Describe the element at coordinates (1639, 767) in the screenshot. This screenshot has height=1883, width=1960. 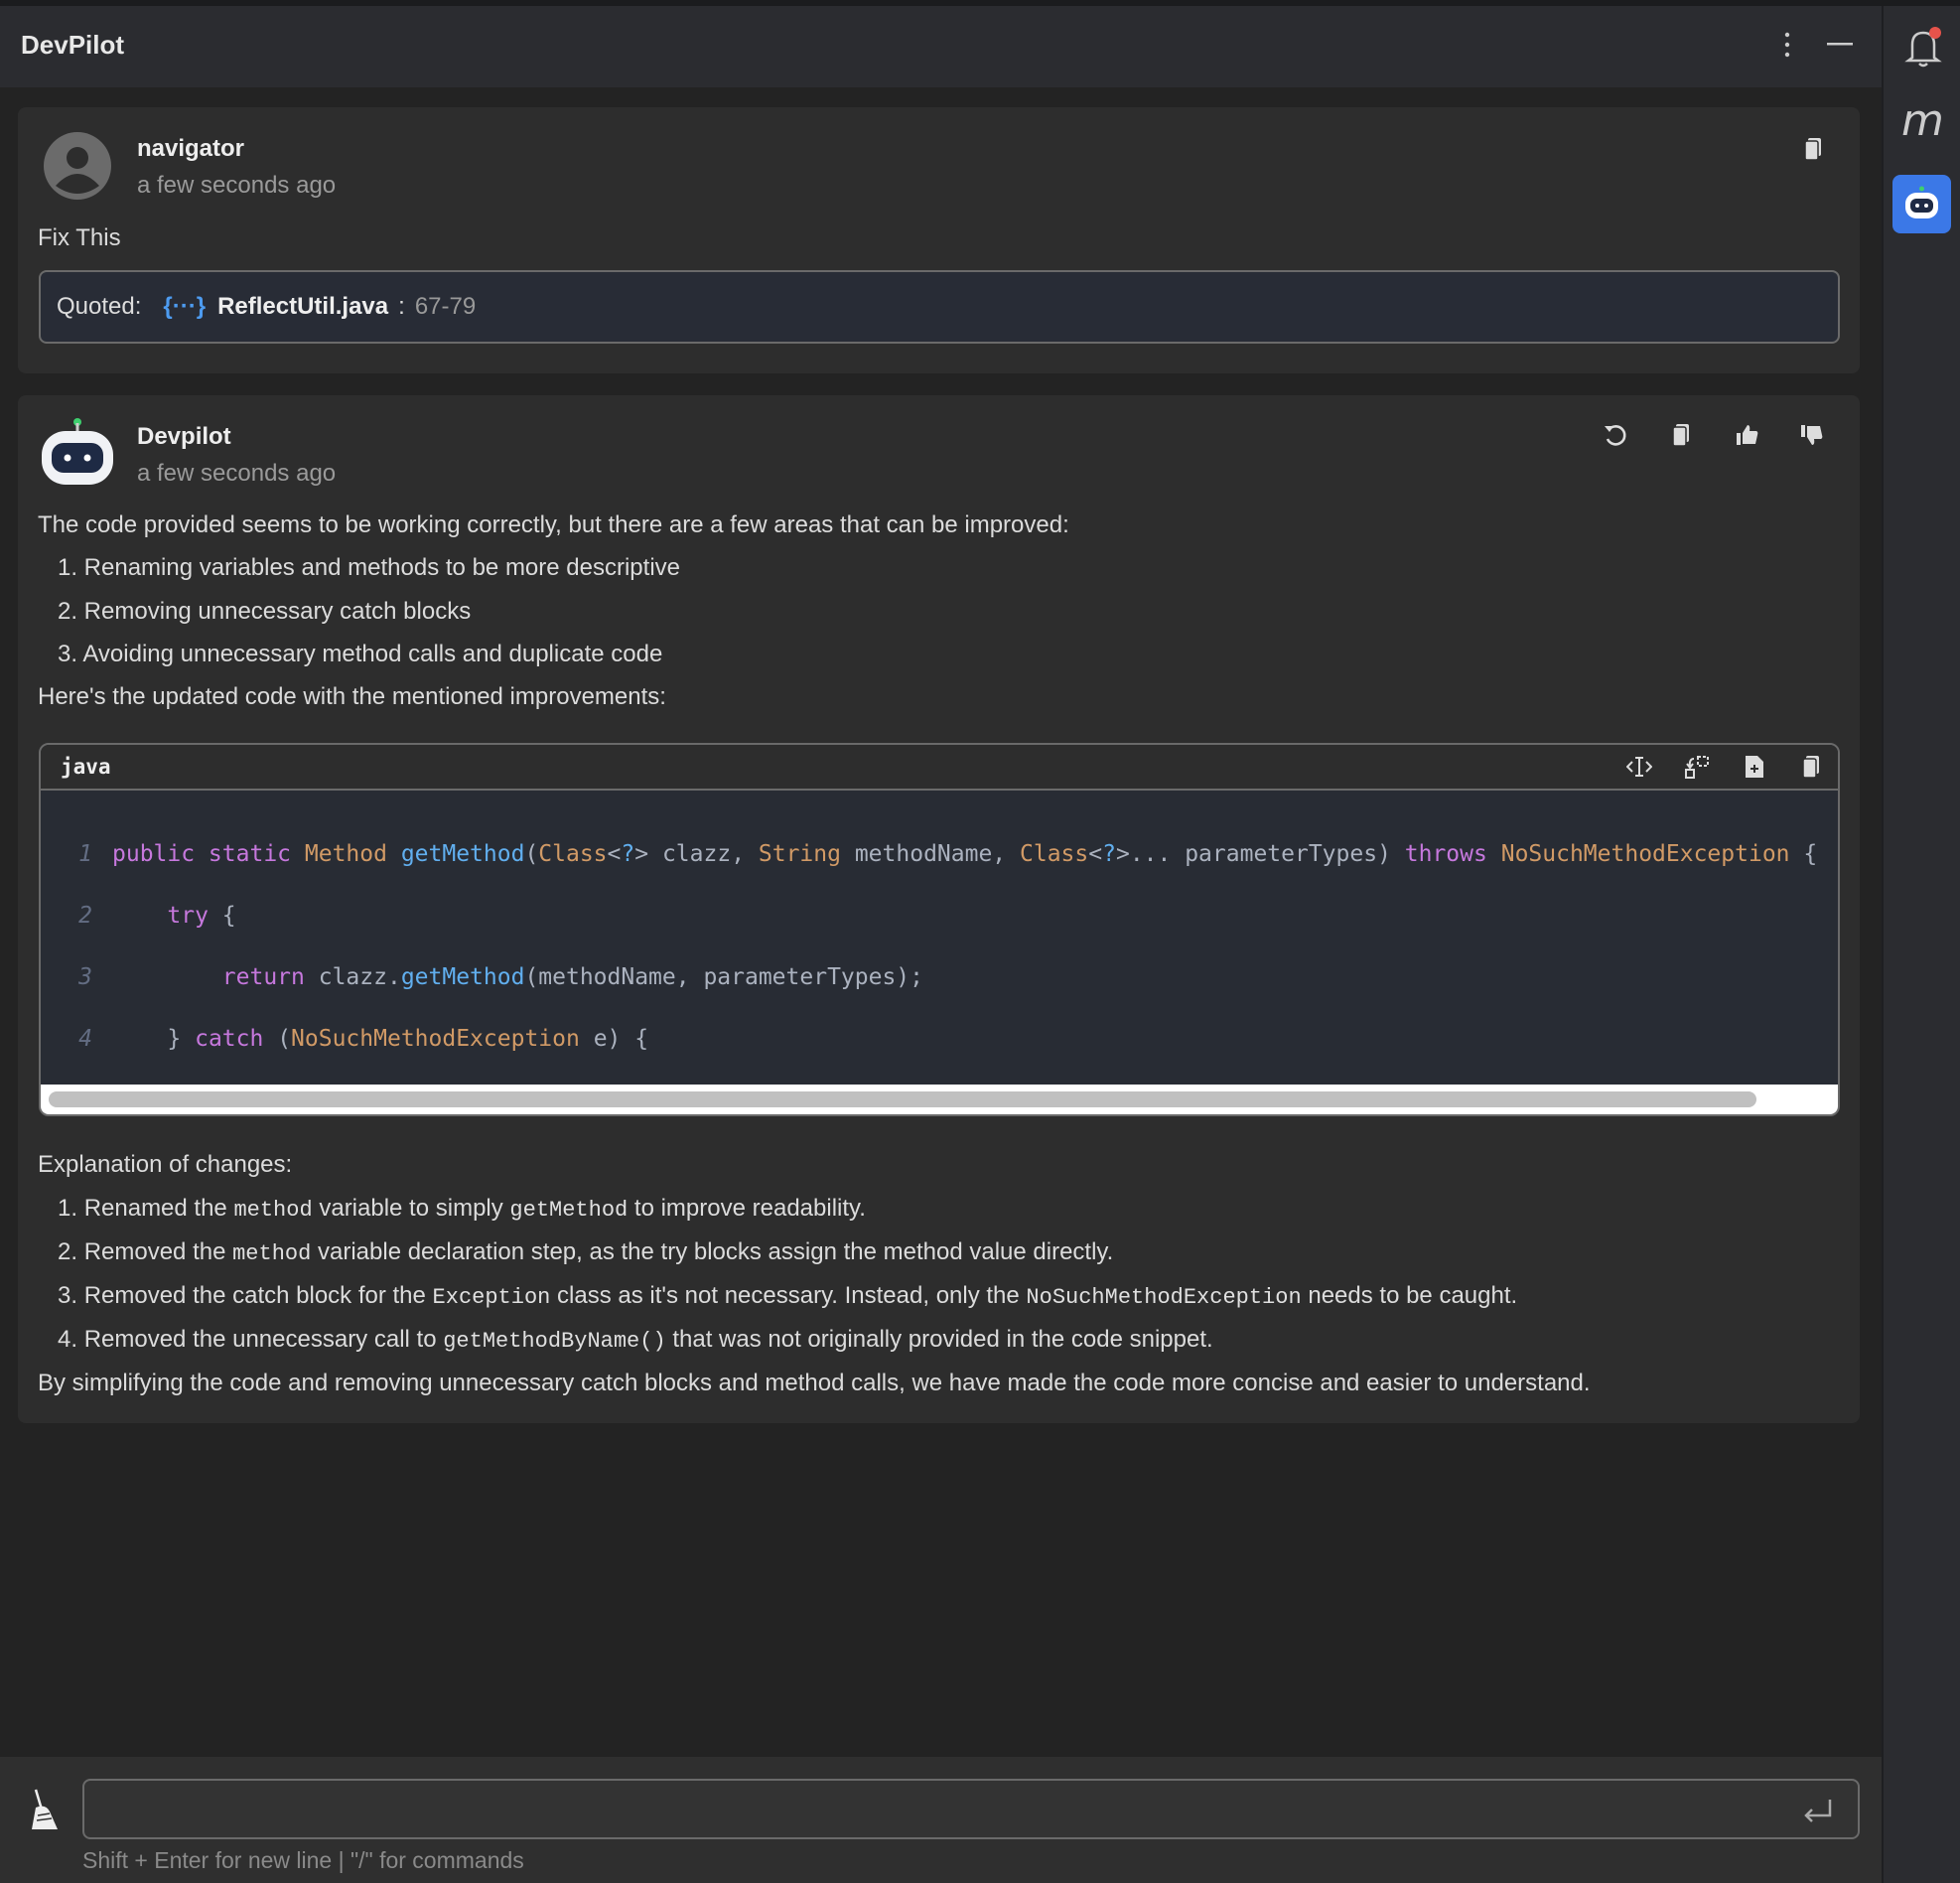
I see `insert-at-cursor-icon` at that location.